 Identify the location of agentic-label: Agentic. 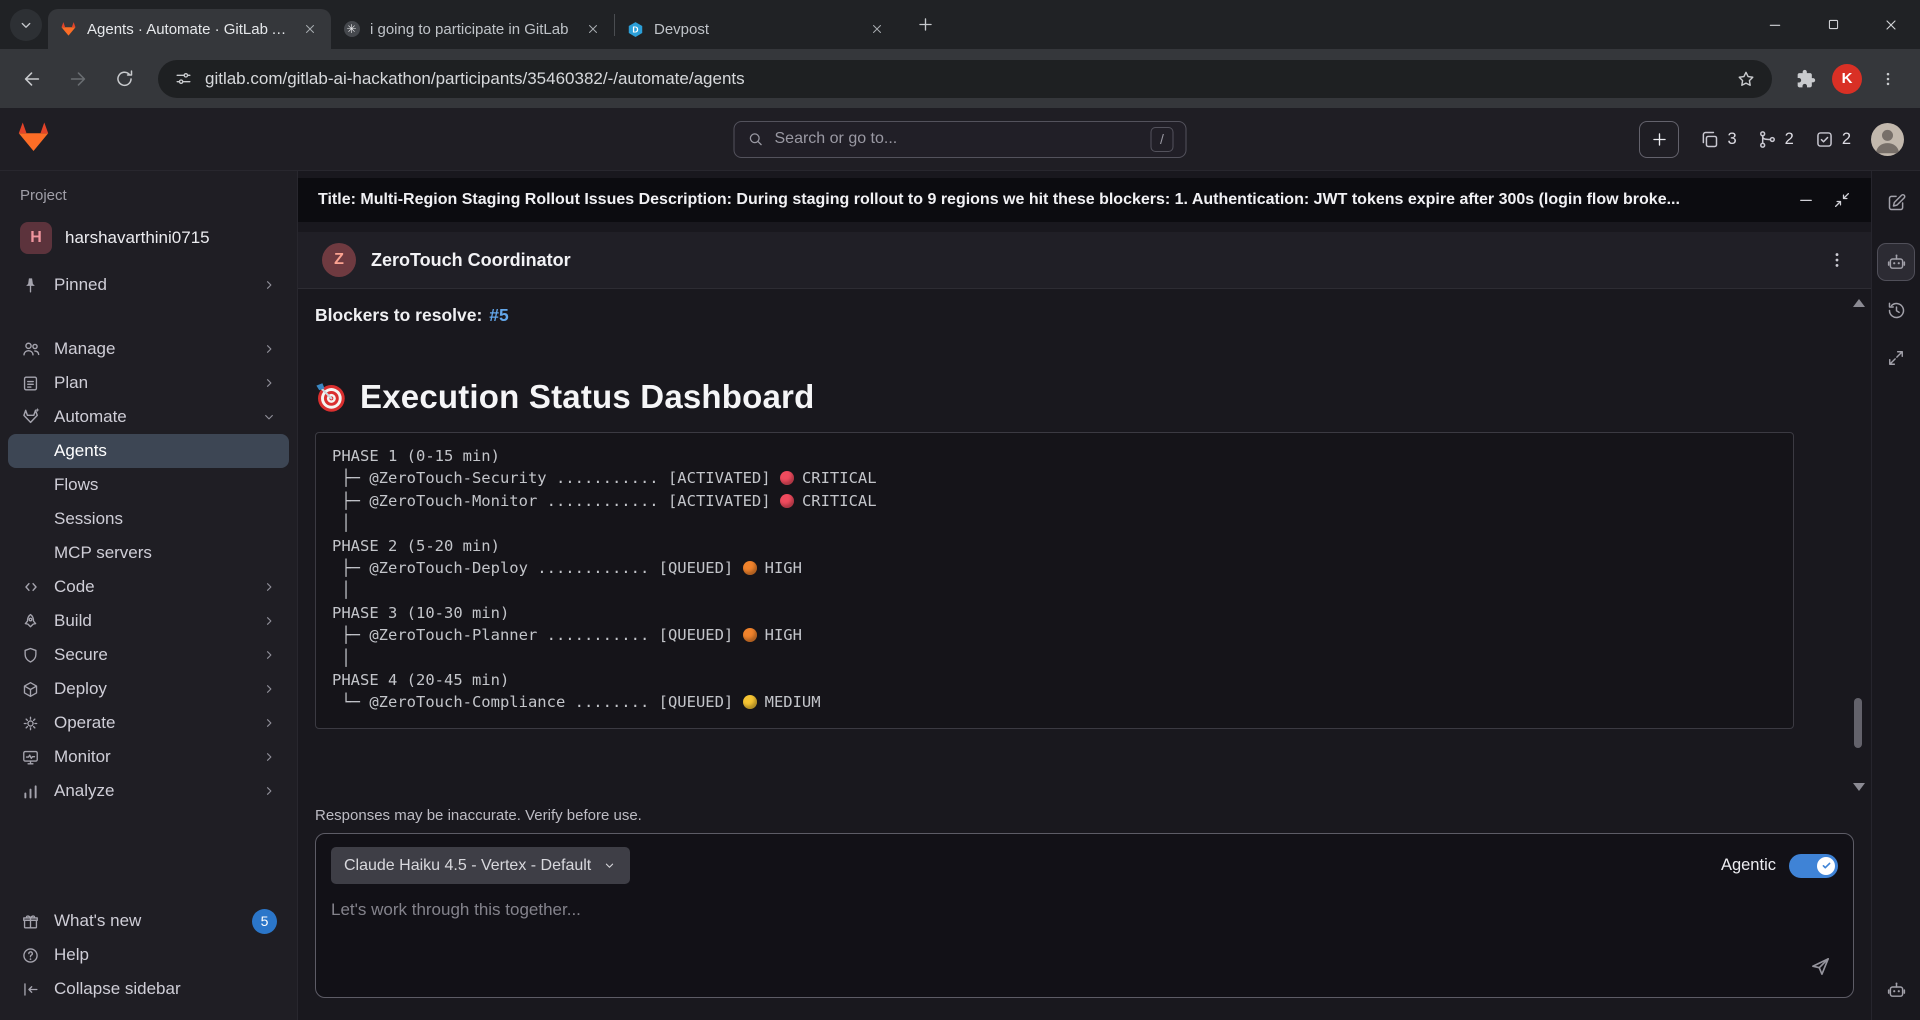
(1748, 865).